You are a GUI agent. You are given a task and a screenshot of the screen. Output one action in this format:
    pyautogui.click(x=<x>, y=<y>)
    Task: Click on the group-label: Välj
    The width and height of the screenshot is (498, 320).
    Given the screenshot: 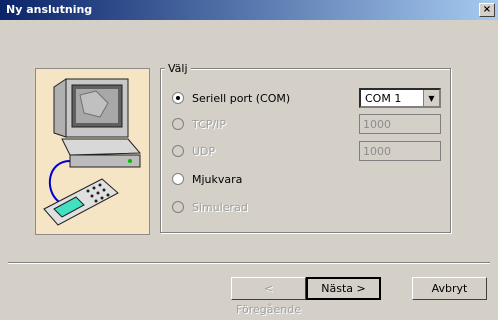 What is the action you would take?
    pyautogui.click(x=178, y=68)
    